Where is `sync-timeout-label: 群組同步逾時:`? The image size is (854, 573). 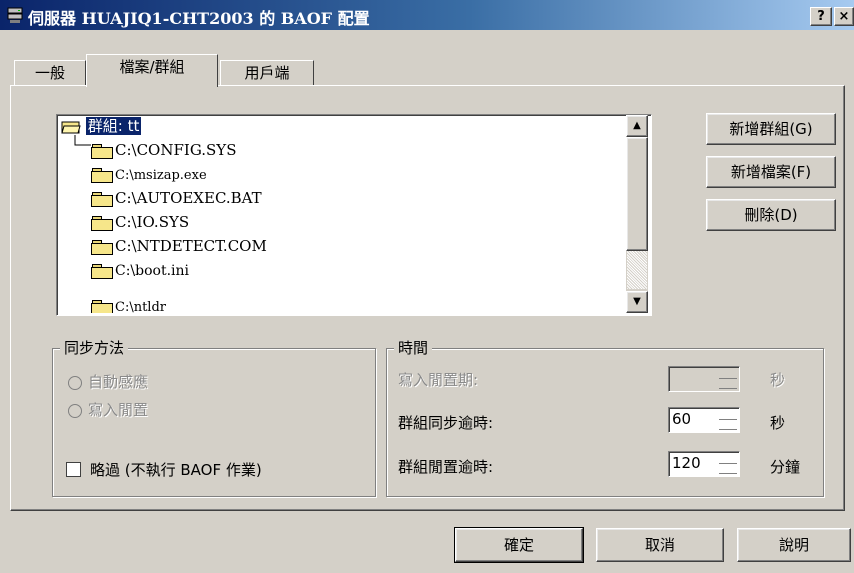 sync-timeout-label: 群組同步逾時: is located at coordinates (446, 423).